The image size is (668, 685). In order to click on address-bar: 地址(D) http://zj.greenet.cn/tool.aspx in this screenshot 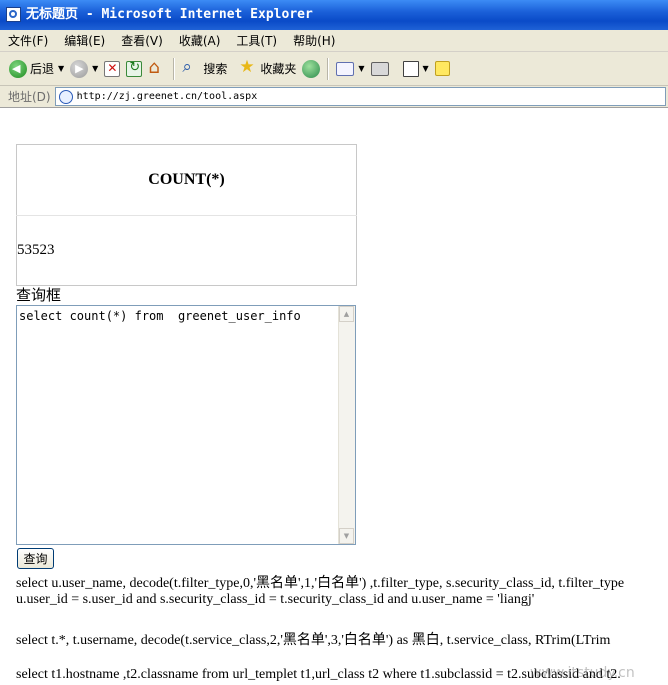, I will do `click(334, 97)`.